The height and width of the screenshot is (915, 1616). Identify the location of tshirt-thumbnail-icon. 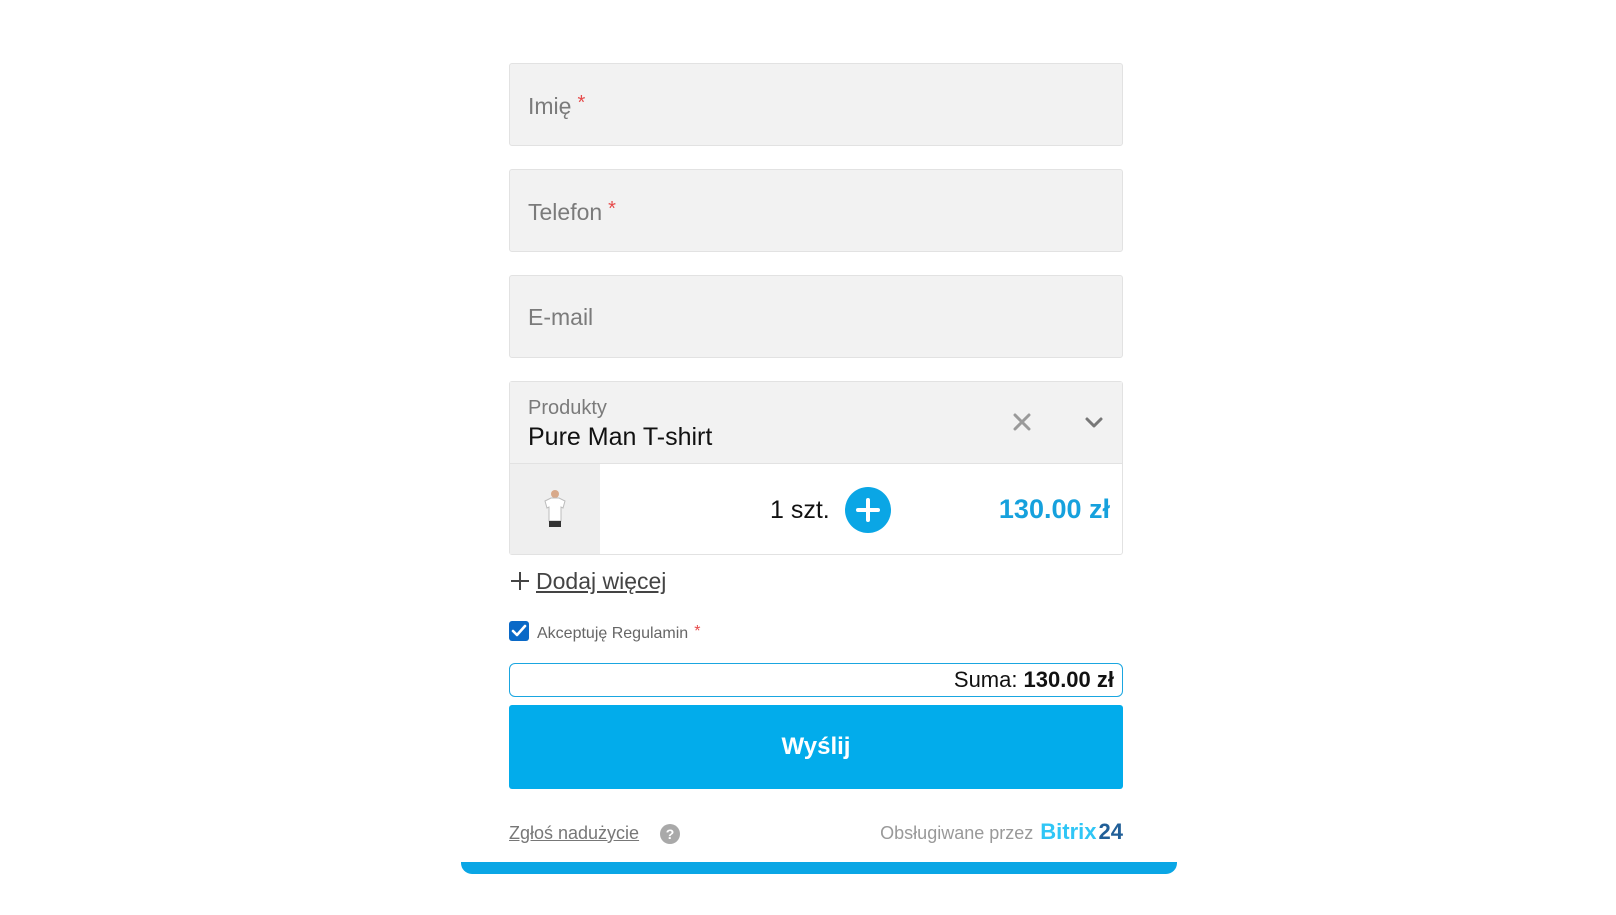
(555, 508).